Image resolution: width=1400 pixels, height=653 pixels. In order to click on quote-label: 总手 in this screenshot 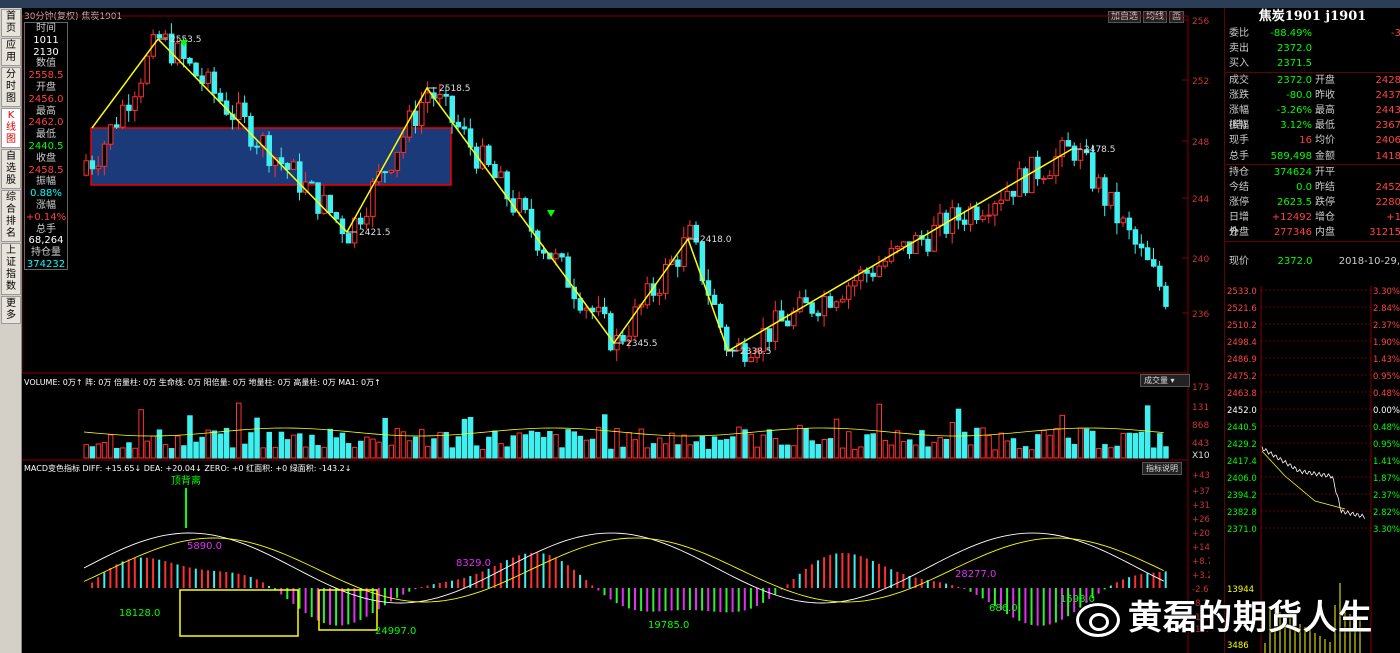, I will do `click(1239, 156)`.